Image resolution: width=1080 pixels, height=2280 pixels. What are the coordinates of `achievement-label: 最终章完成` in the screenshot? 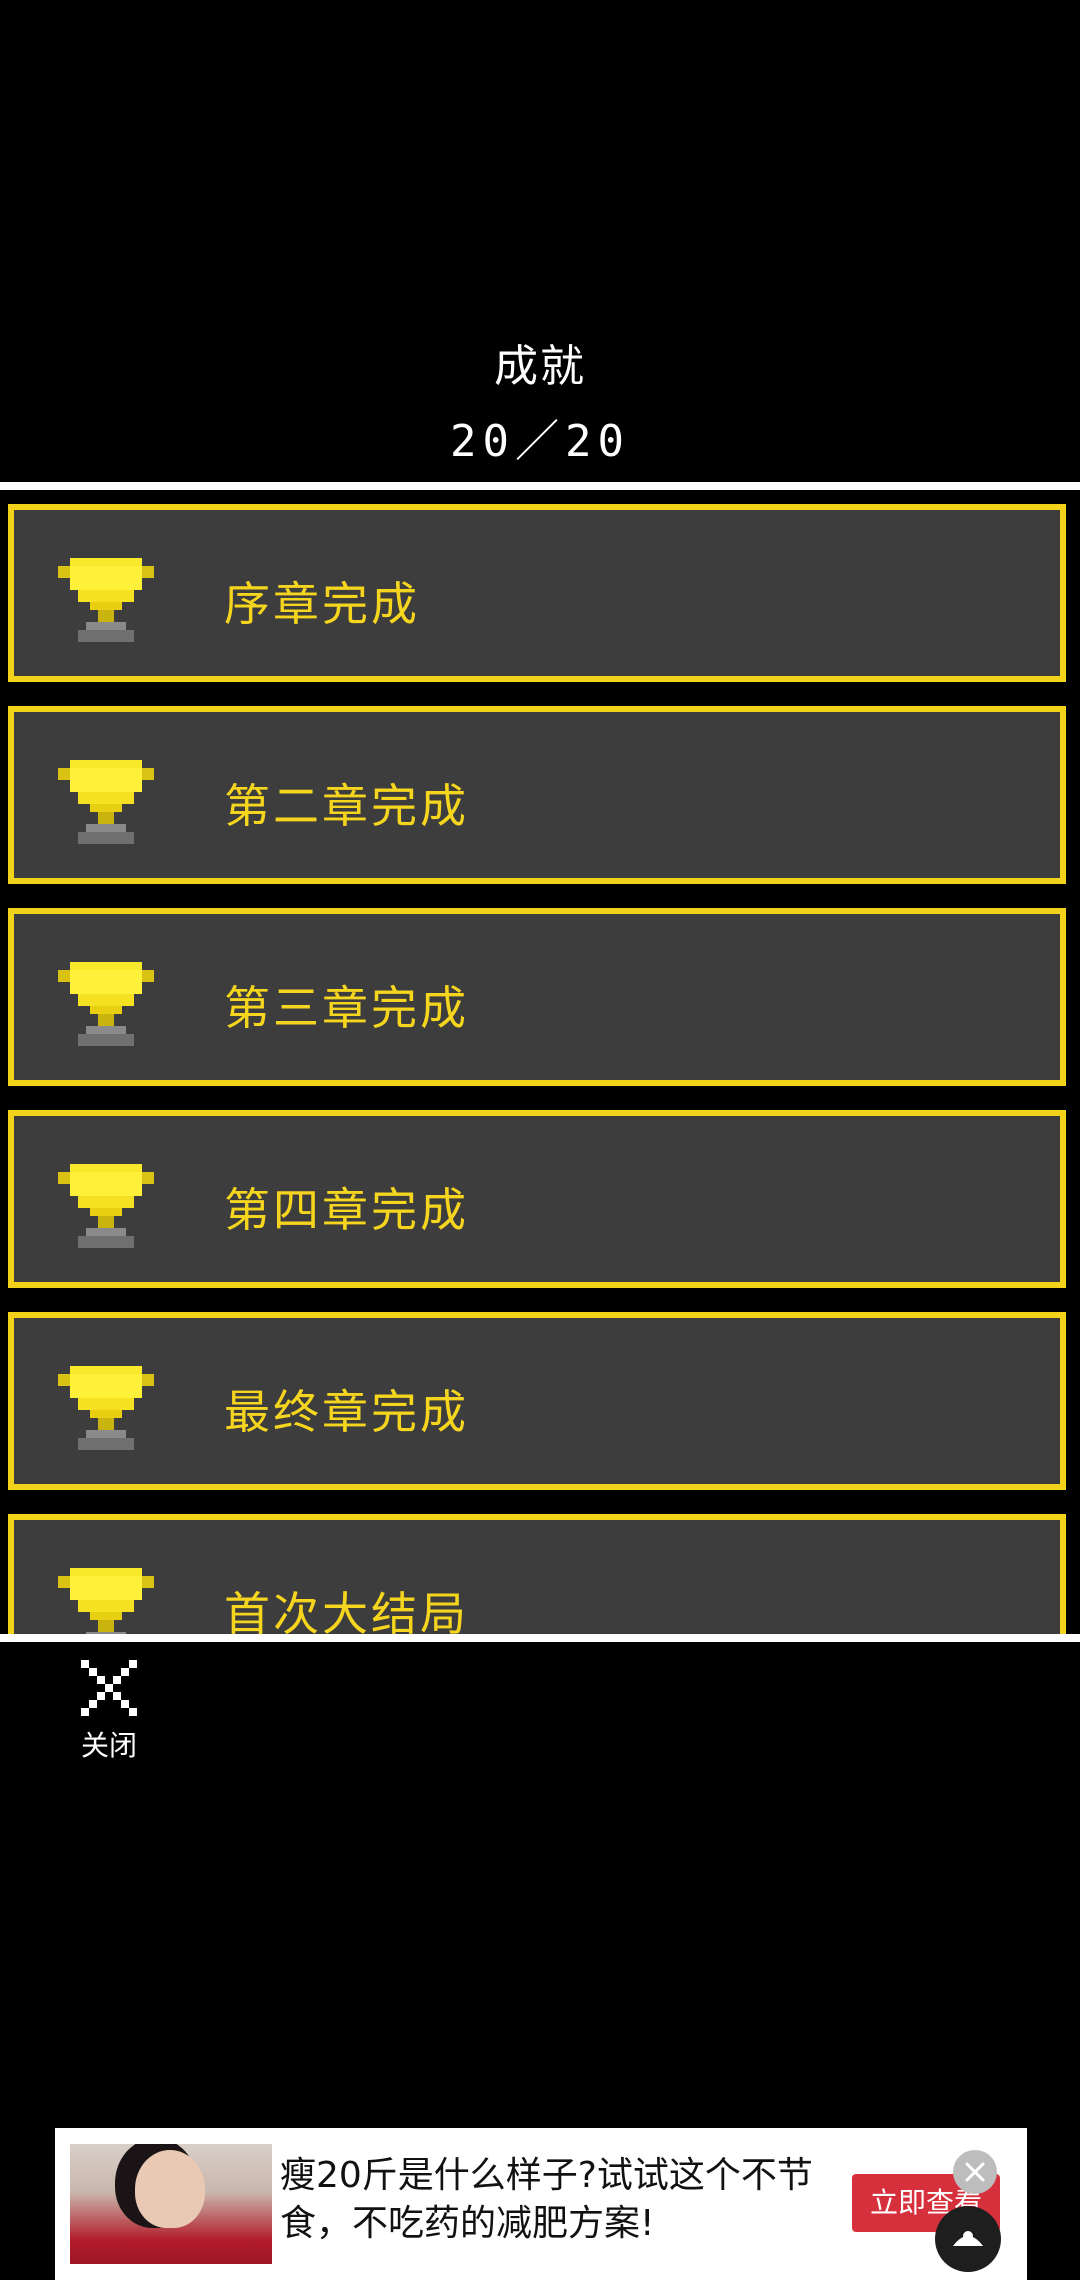 It's located at (346, 1412).